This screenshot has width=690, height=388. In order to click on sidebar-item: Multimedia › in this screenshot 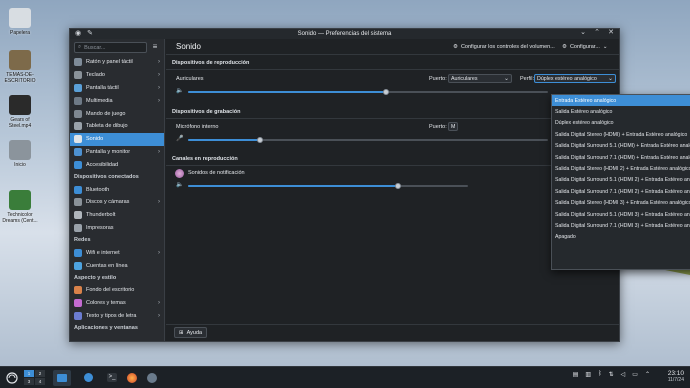, I will do `click(117, 100)`.